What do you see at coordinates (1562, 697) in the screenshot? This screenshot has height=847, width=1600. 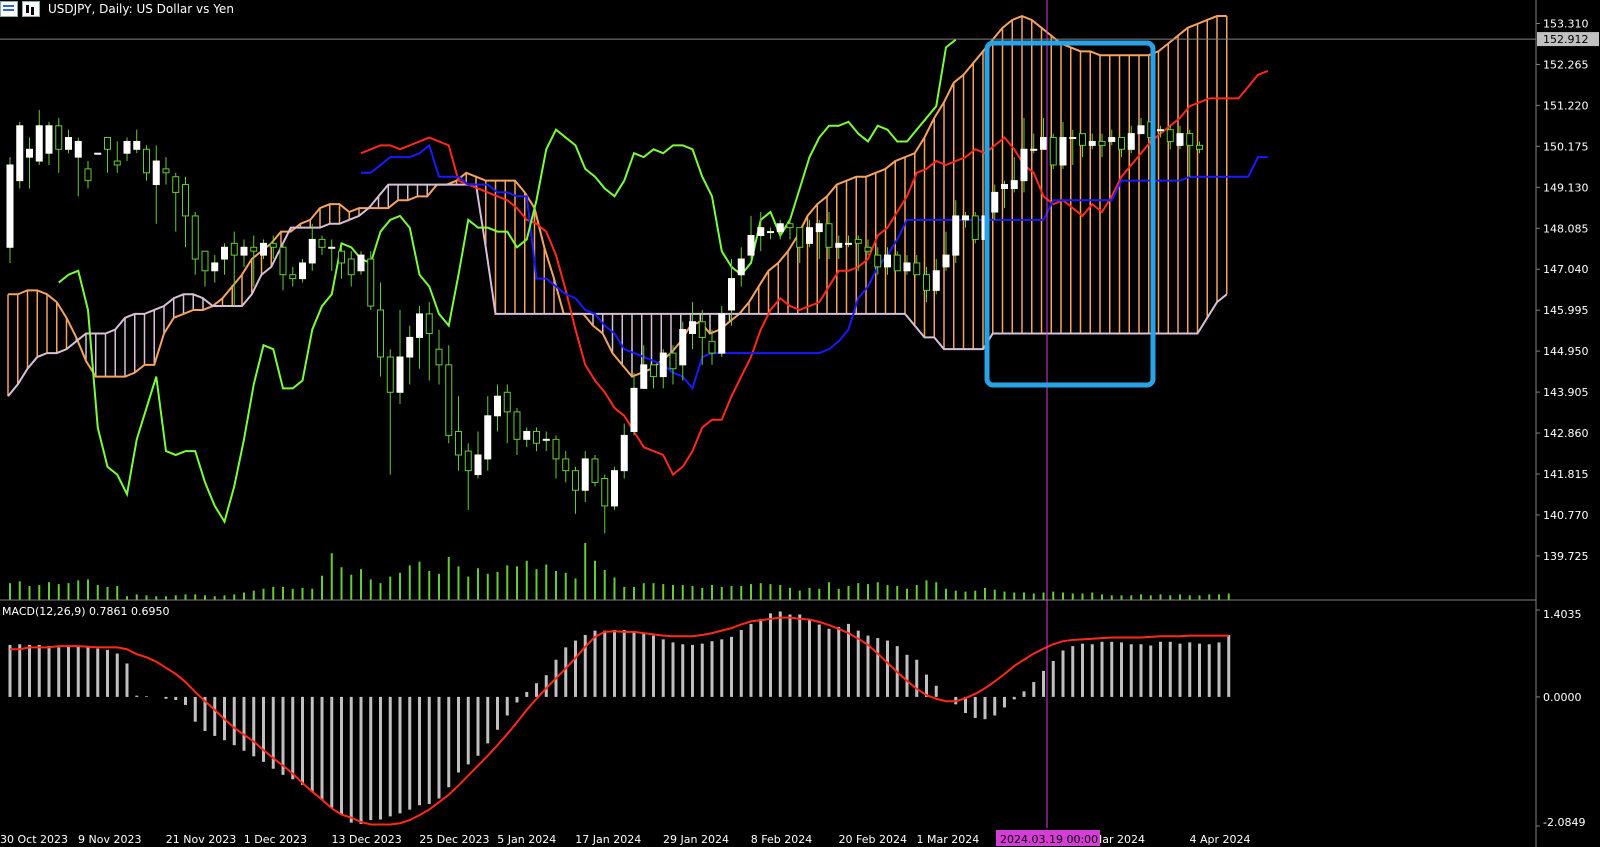 I see `macd-tick-label: 0.0000` at bounding box center [1562, 697].